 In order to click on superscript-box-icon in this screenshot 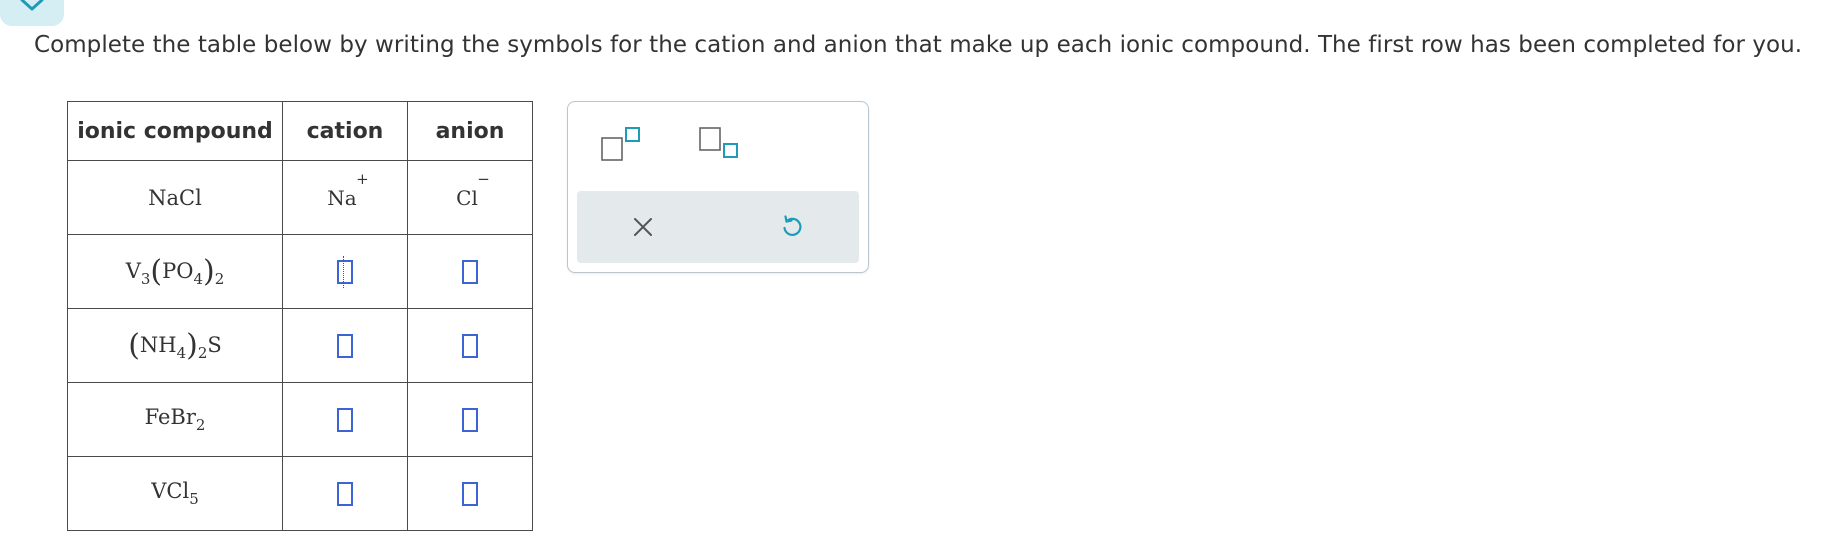, I will do `click(620, 144)`.